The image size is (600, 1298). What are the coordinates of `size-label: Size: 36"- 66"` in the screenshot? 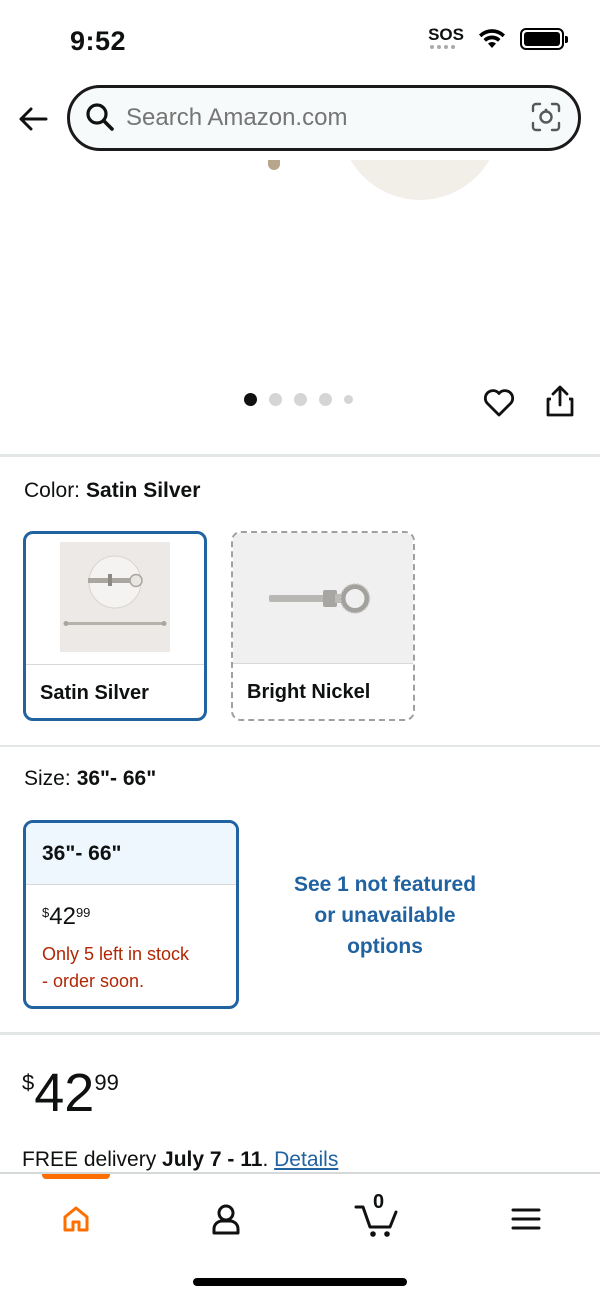 It's located at (90, 779).